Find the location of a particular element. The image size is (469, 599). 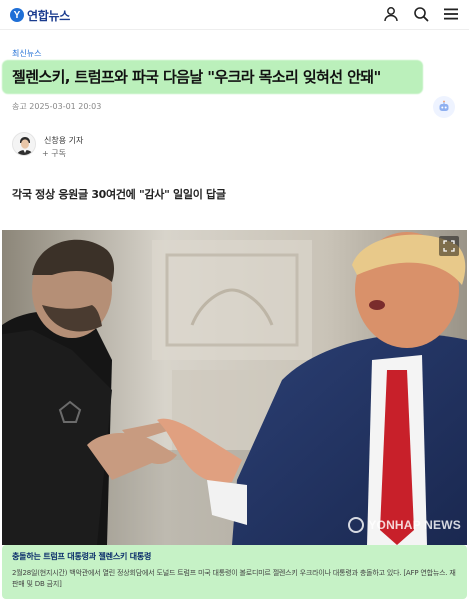

top-navigation-bar: Y 연합뉴스 is located at coordinates (234, 15).